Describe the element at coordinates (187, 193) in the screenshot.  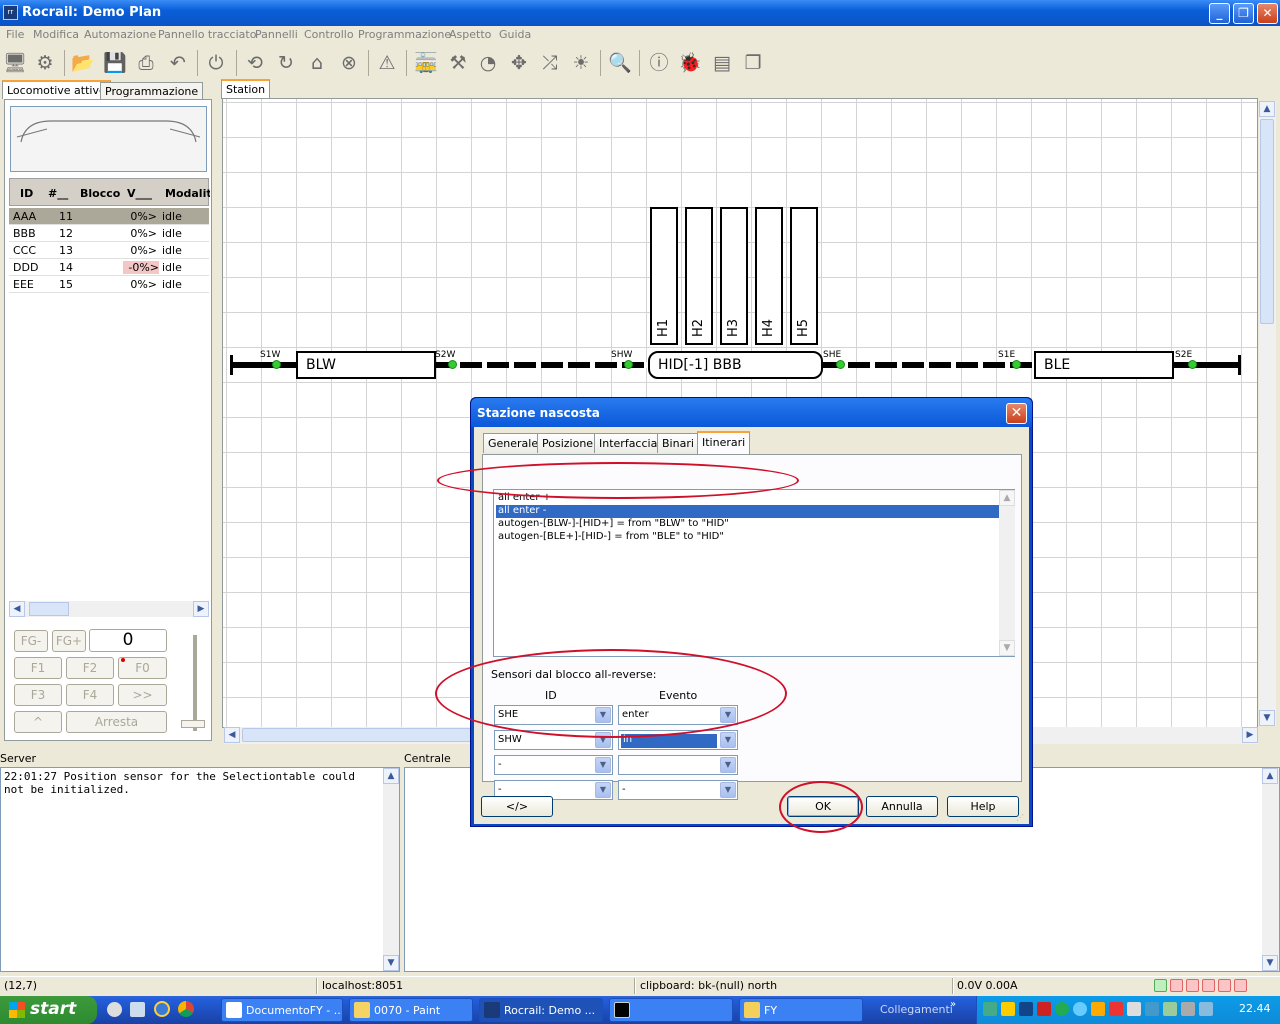
I see `col-modalita: Modalità` at that location.